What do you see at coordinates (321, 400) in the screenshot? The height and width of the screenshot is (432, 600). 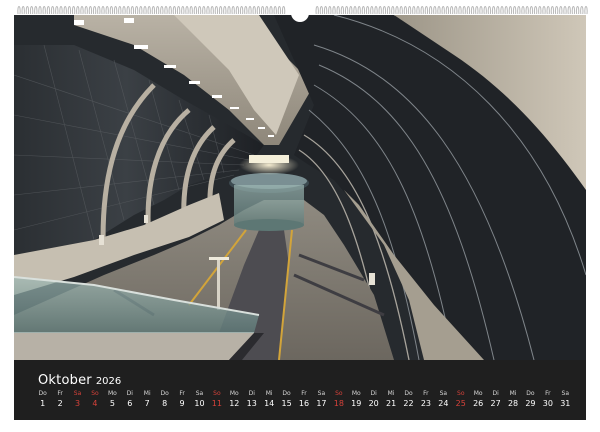 I see `day-cell: Sa 17` at bounding box center [321, 400].